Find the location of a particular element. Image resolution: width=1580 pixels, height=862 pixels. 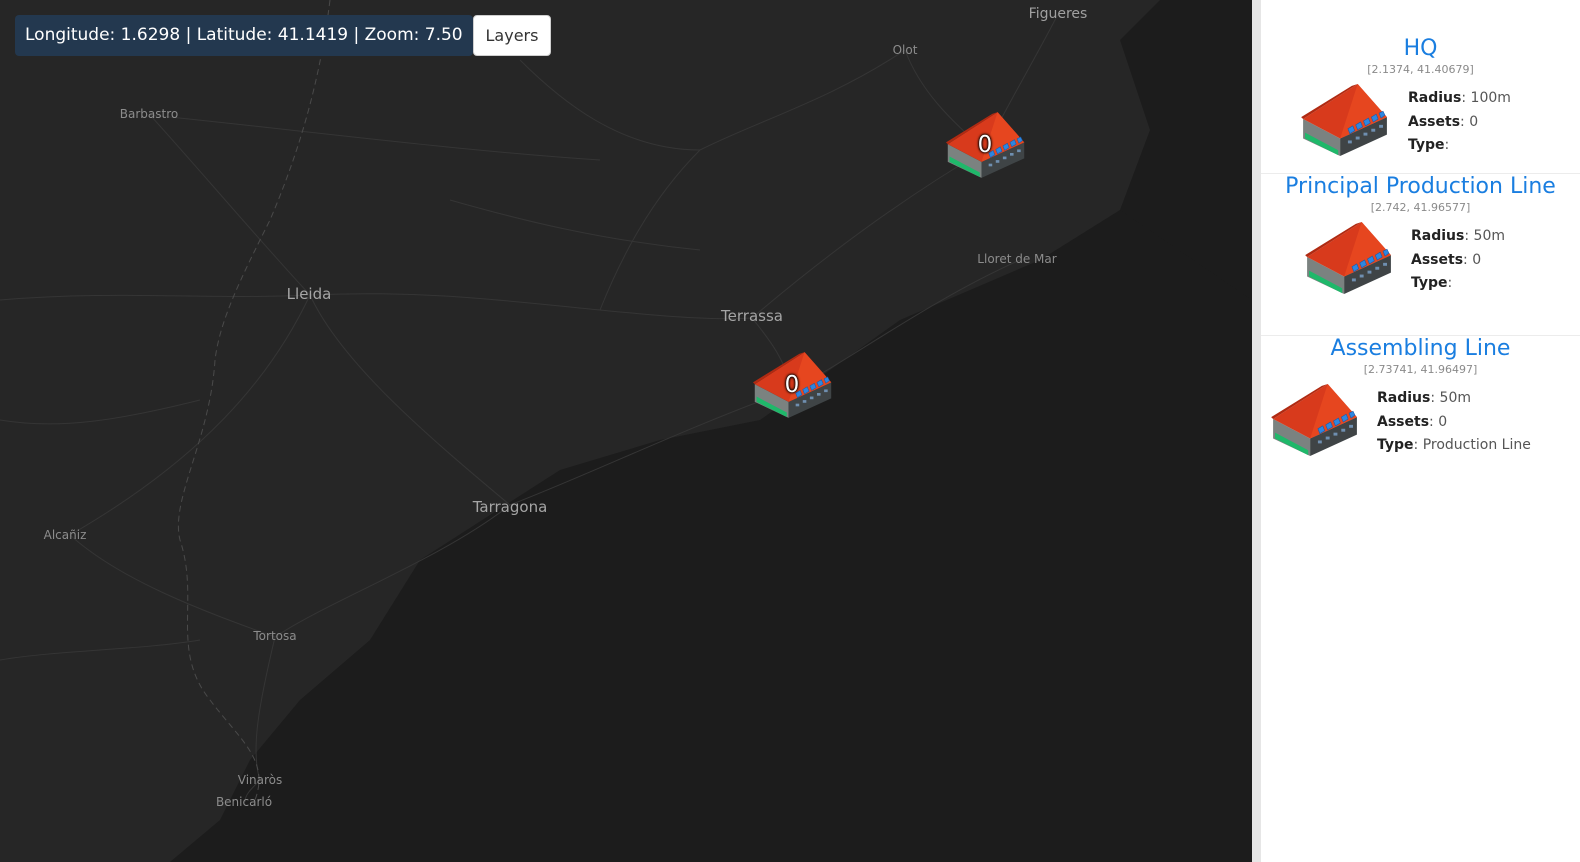

city-label: Terrassa is located at coordinates (752, 316).